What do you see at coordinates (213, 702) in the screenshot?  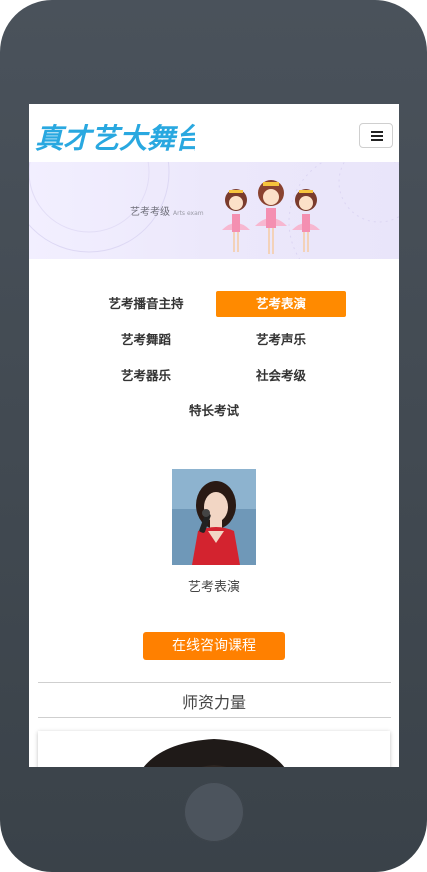 I see `faculty-section-title: 师资力量` at bounding box center [213, 702].